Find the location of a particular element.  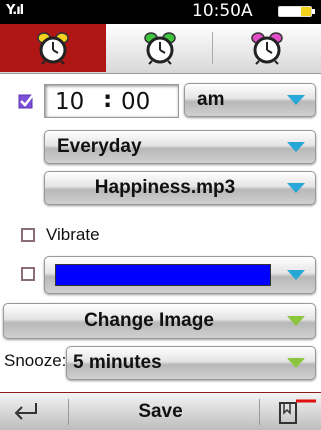

change-image-button: Change Image is located at coordinates (159, 321).